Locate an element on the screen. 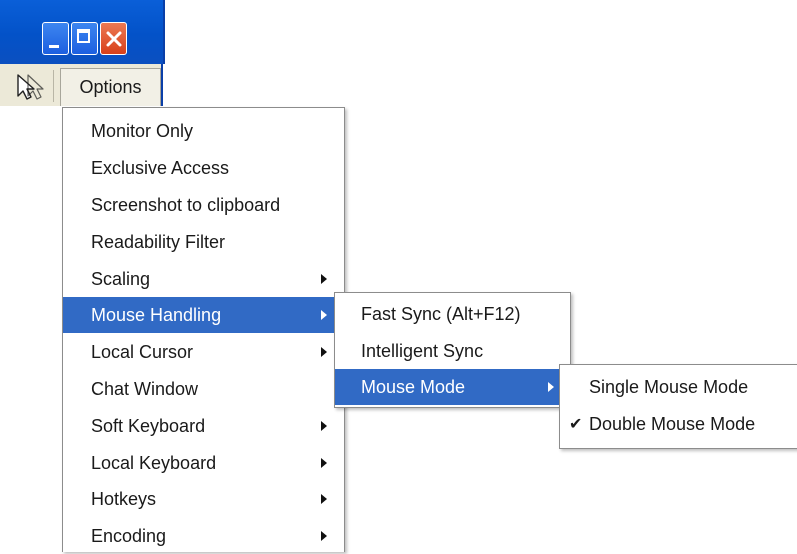 This screenshot has height=554, width=797. menu-item-label: Readability Filter is located at coordinates (158, 242).